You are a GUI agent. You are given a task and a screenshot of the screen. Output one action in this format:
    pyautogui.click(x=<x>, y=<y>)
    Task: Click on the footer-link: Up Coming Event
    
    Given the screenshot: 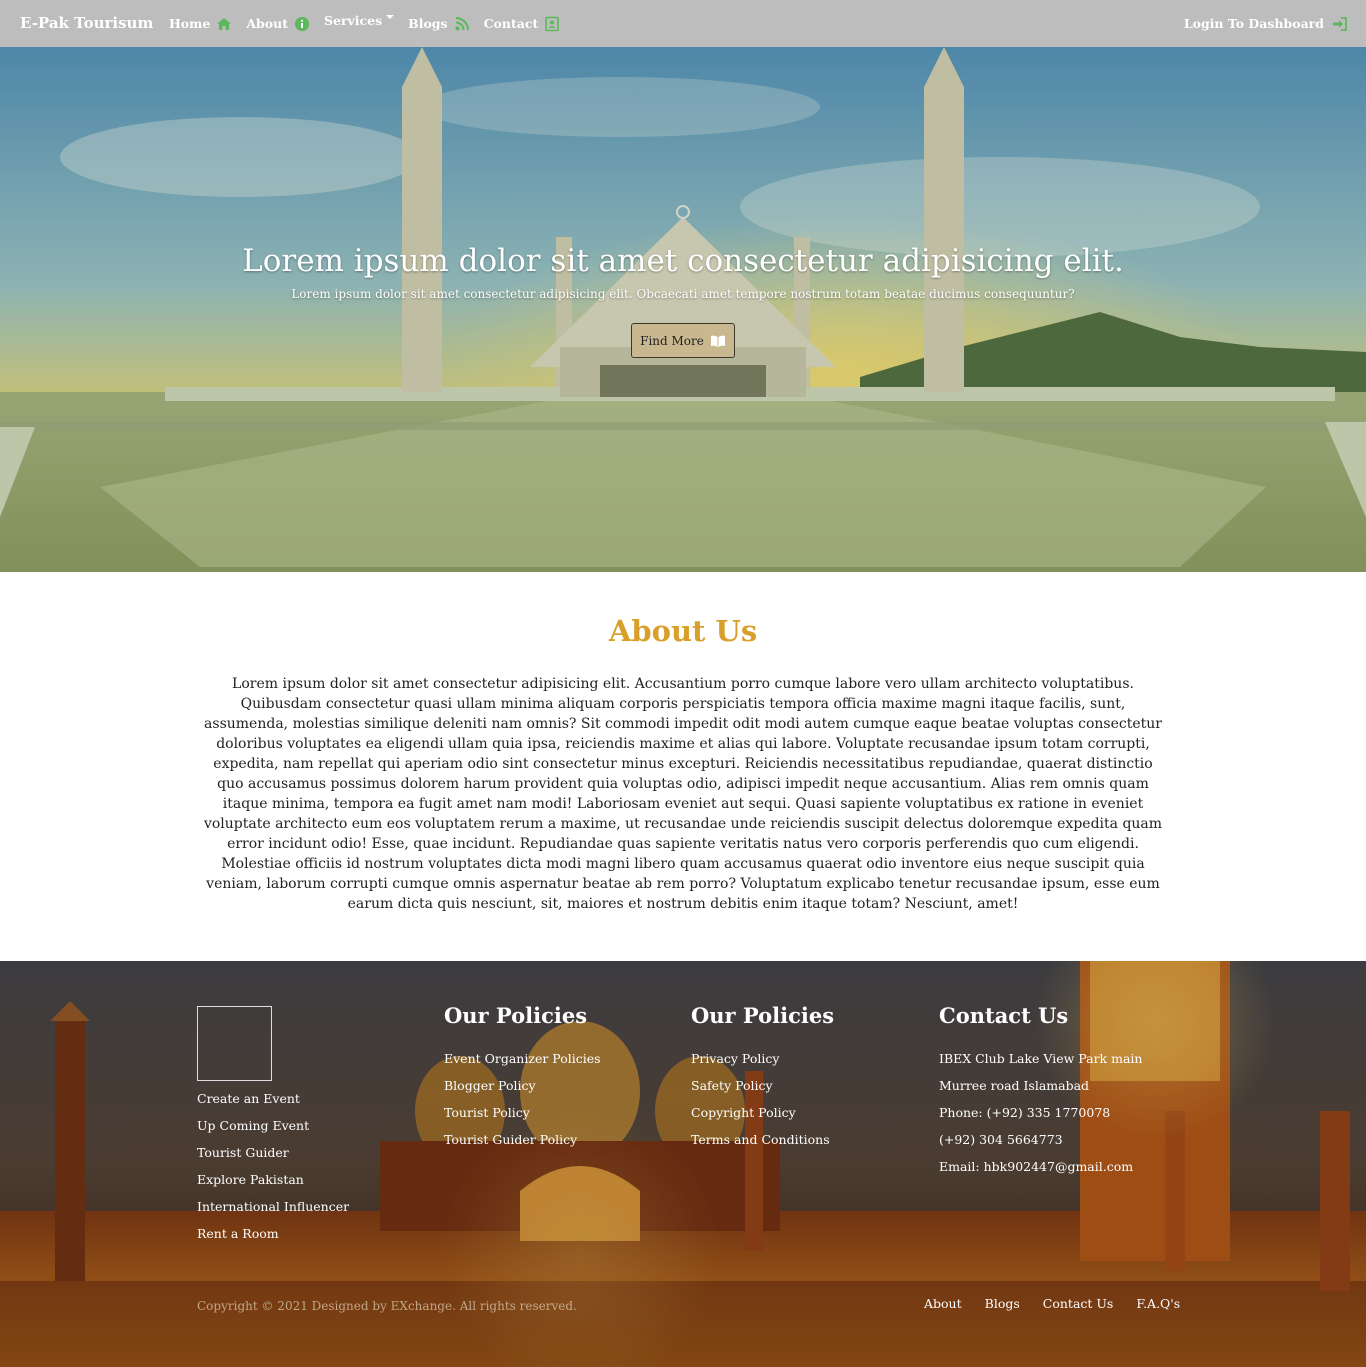 What is the action you would take?
    pyautogui.click(x=273, y=1125)
    